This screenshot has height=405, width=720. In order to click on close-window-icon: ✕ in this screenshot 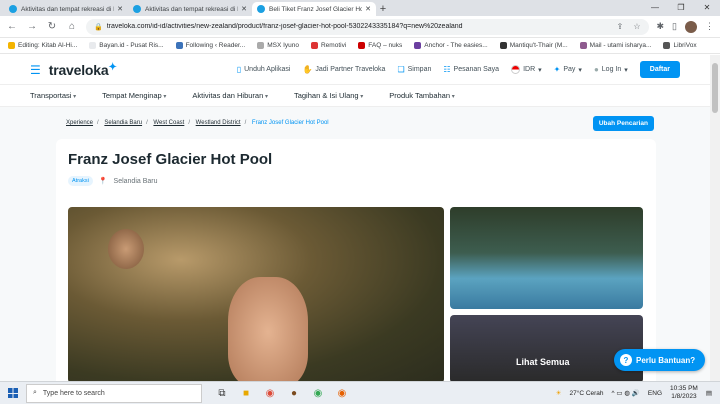, I will do `click(707, 7)`.